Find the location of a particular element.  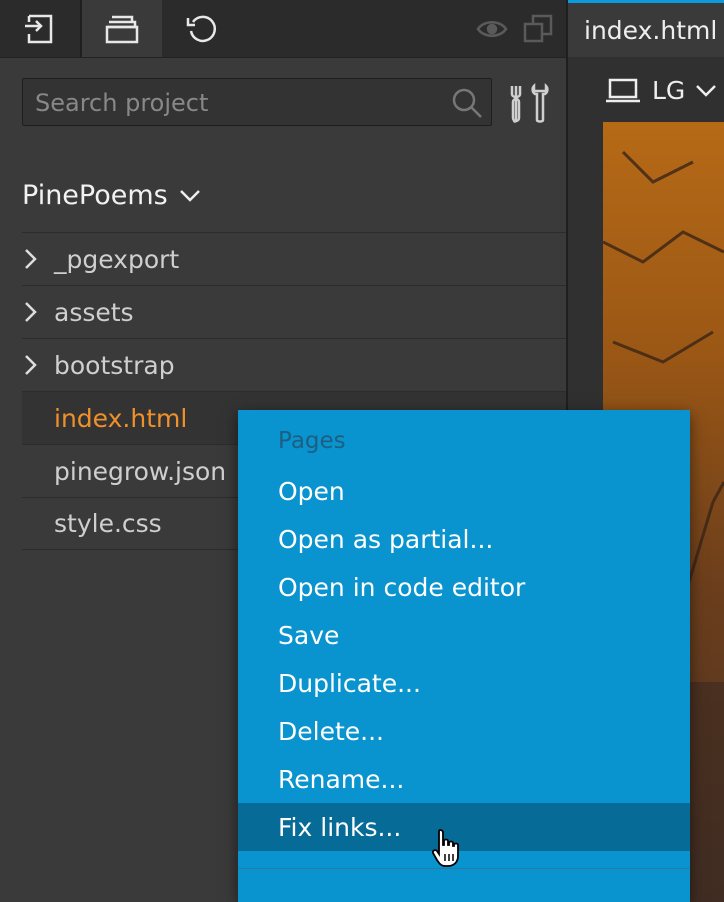

import-button is located at coordinates (40, 28).